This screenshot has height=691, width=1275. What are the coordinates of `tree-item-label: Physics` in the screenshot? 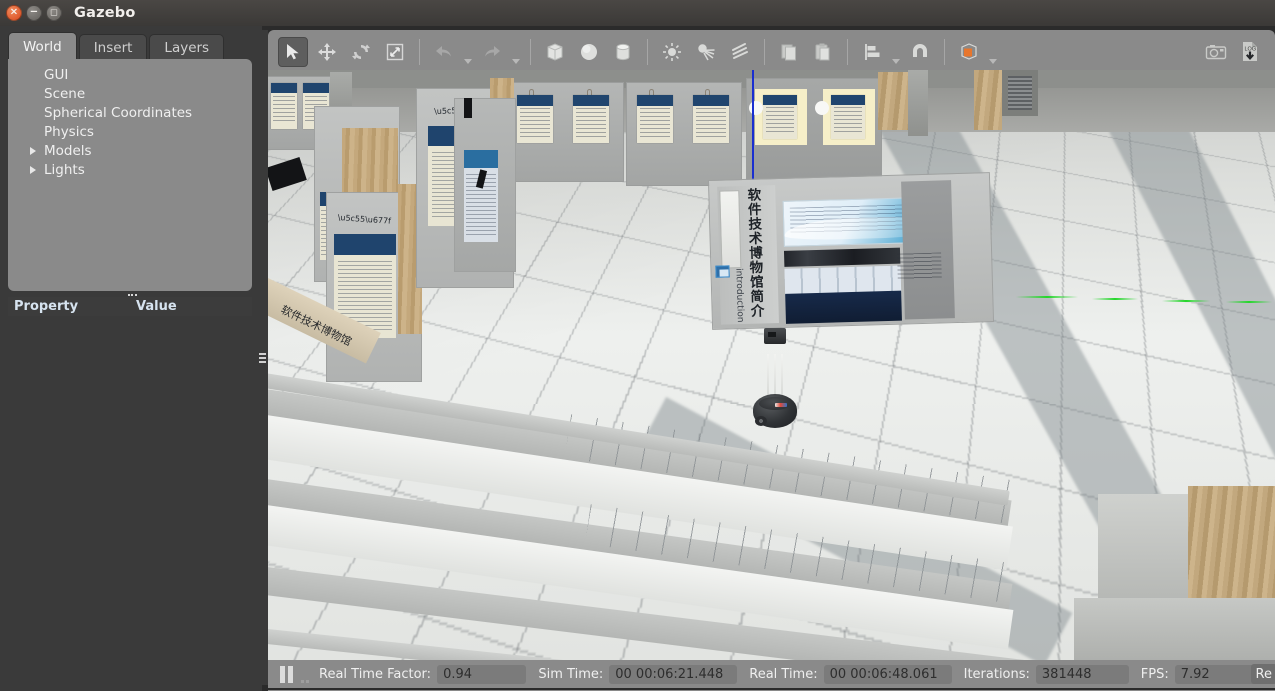 It's located at (69, 131).